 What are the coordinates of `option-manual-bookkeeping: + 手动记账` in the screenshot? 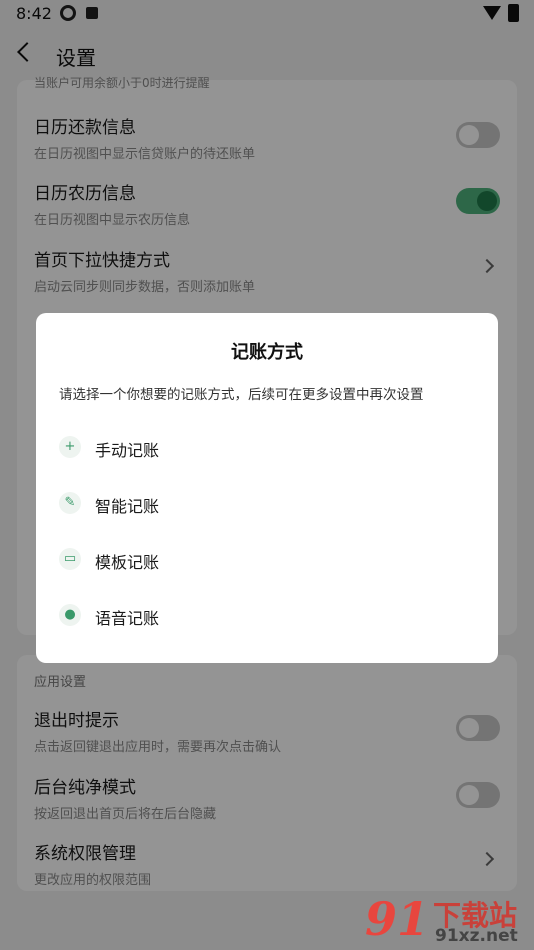 It's located at (209, 448).